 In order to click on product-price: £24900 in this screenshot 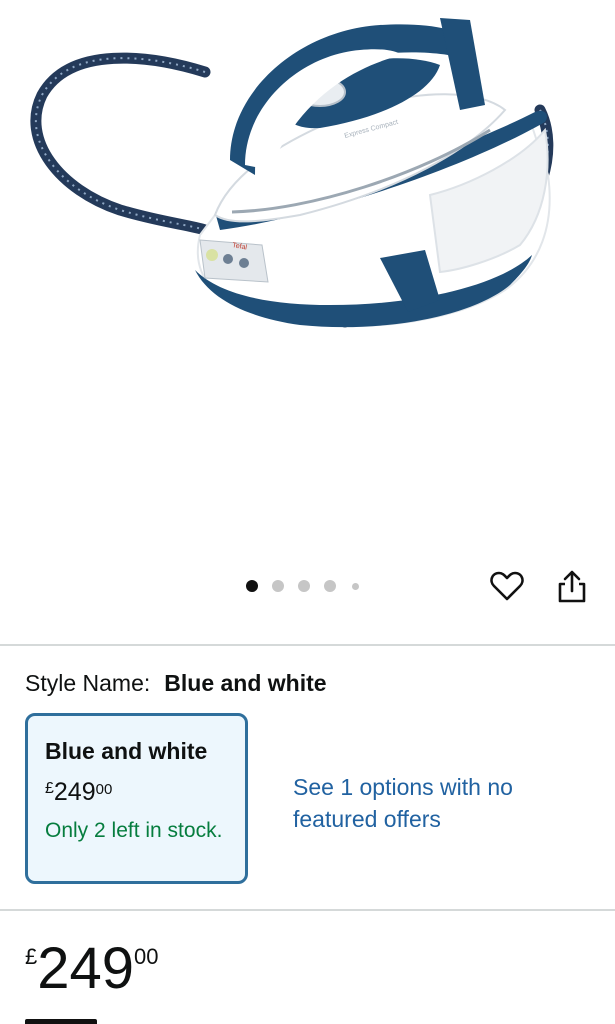, I will do `click(92, 969)`.